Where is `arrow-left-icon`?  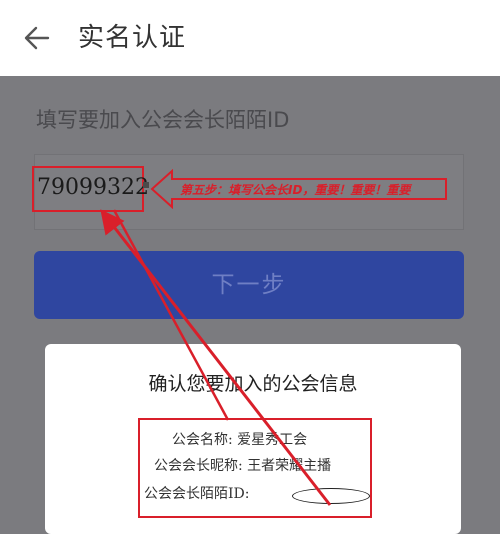
arrow-left-icon is located at coordinates (37, 38).